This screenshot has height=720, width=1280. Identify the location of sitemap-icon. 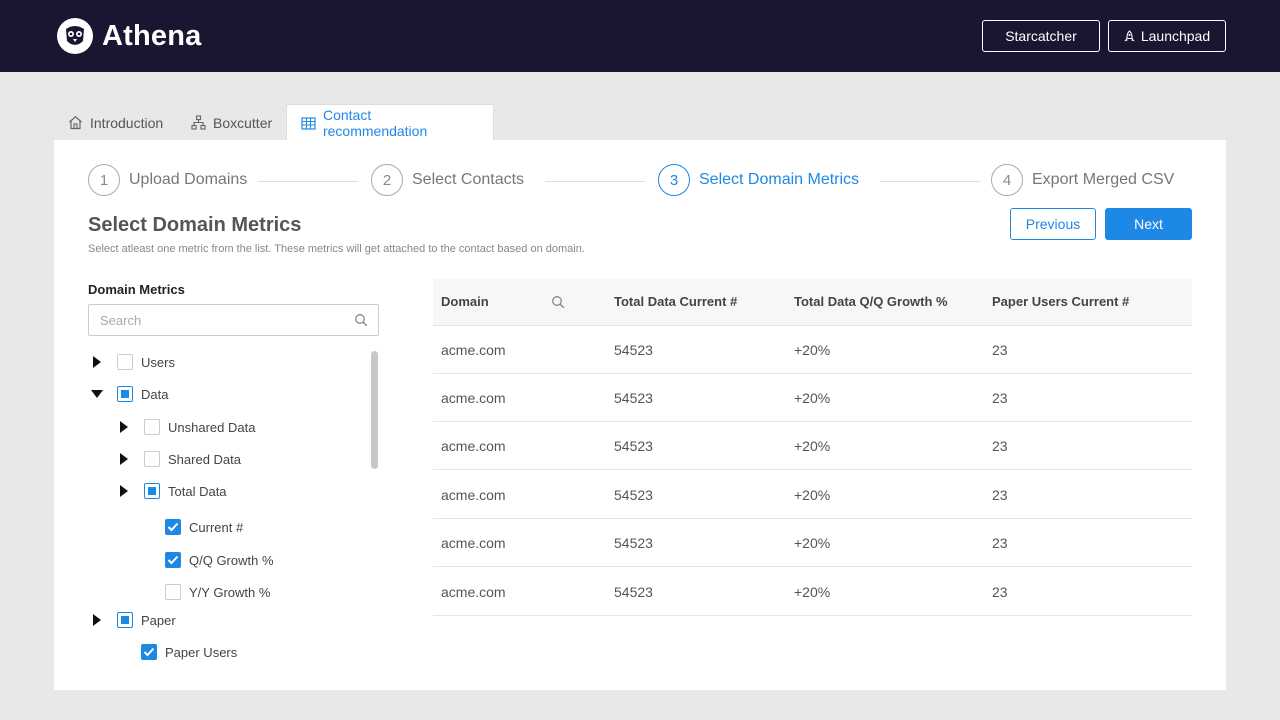
(198, 122).